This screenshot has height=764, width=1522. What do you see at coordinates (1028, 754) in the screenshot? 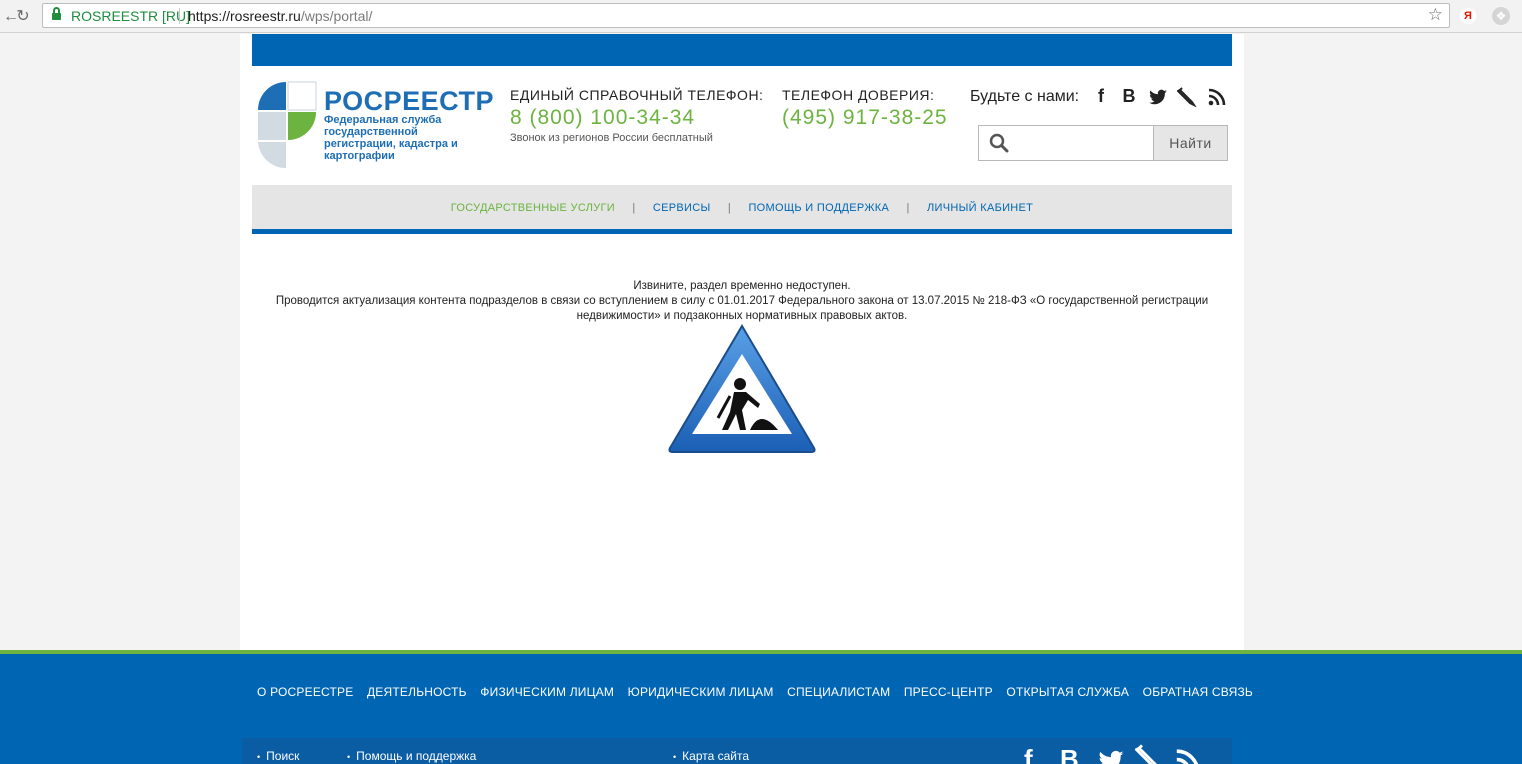
I see `footer-facebook-icon: f` at bounding box center [1028, 754].